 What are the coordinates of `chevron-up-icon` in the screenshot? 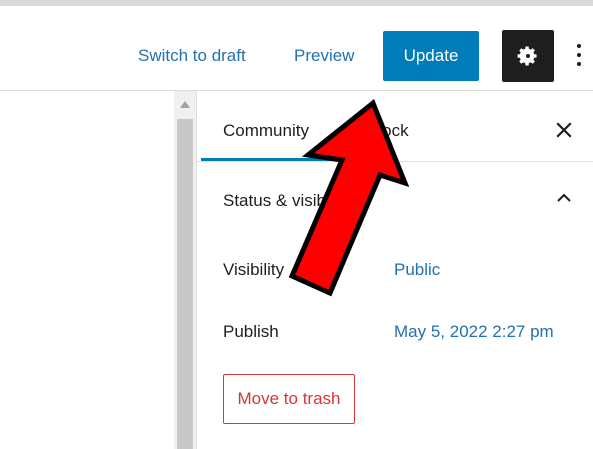 It's located at (564, 197).